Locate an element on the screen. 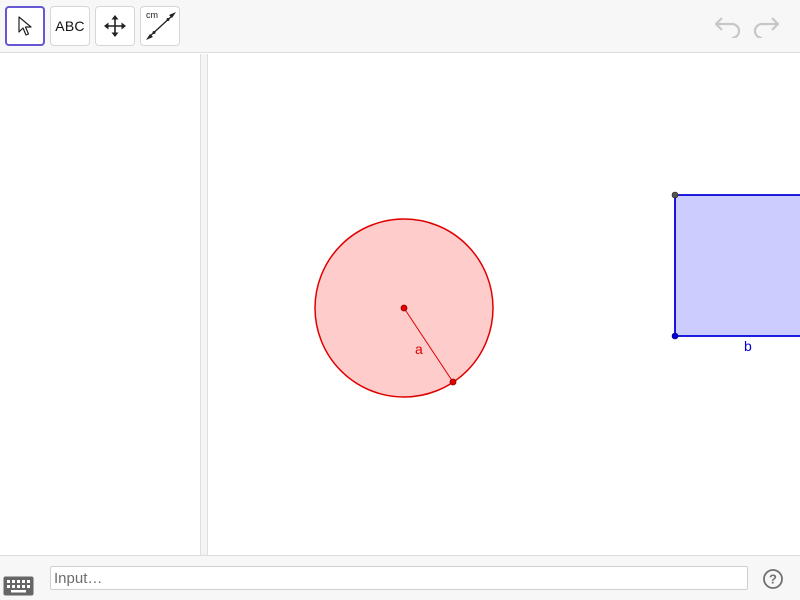  algebra-input-field is located at coordinates (399, 578).